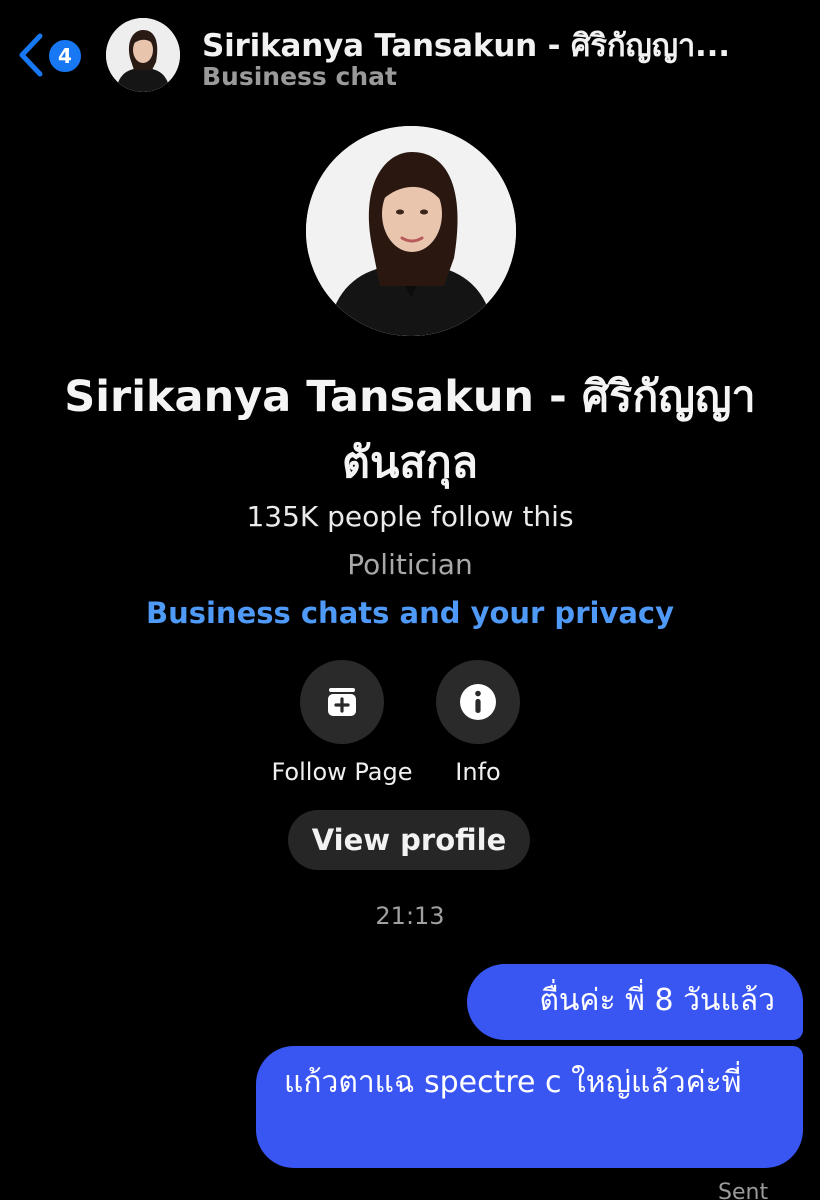  I want to click on header-subtitle: Business chat, so click(299, 76).